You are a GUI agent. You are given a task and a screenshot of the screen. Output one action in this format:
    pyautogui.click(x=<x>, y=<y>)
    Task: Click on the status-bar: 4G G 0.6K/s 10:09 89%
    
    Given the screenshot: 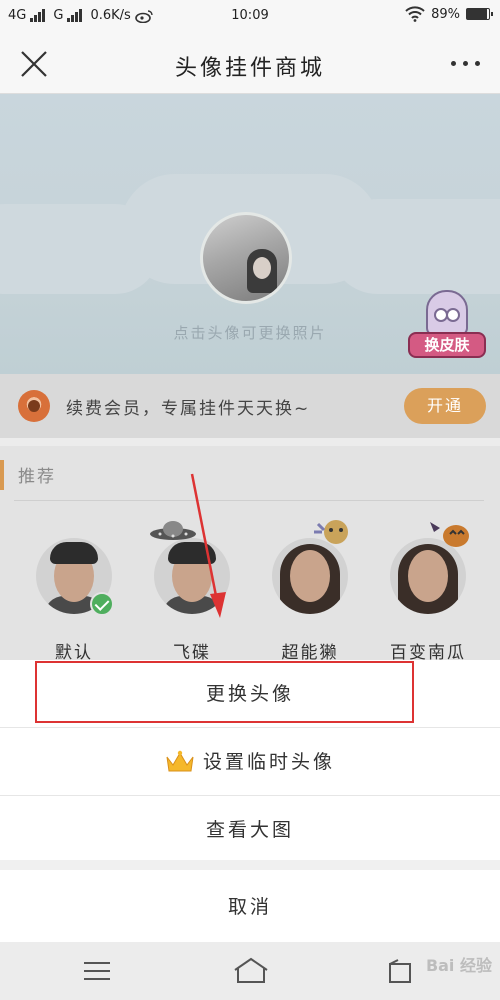 What is the action you would take?
    pyautogui.click(x=250, y=16)
    